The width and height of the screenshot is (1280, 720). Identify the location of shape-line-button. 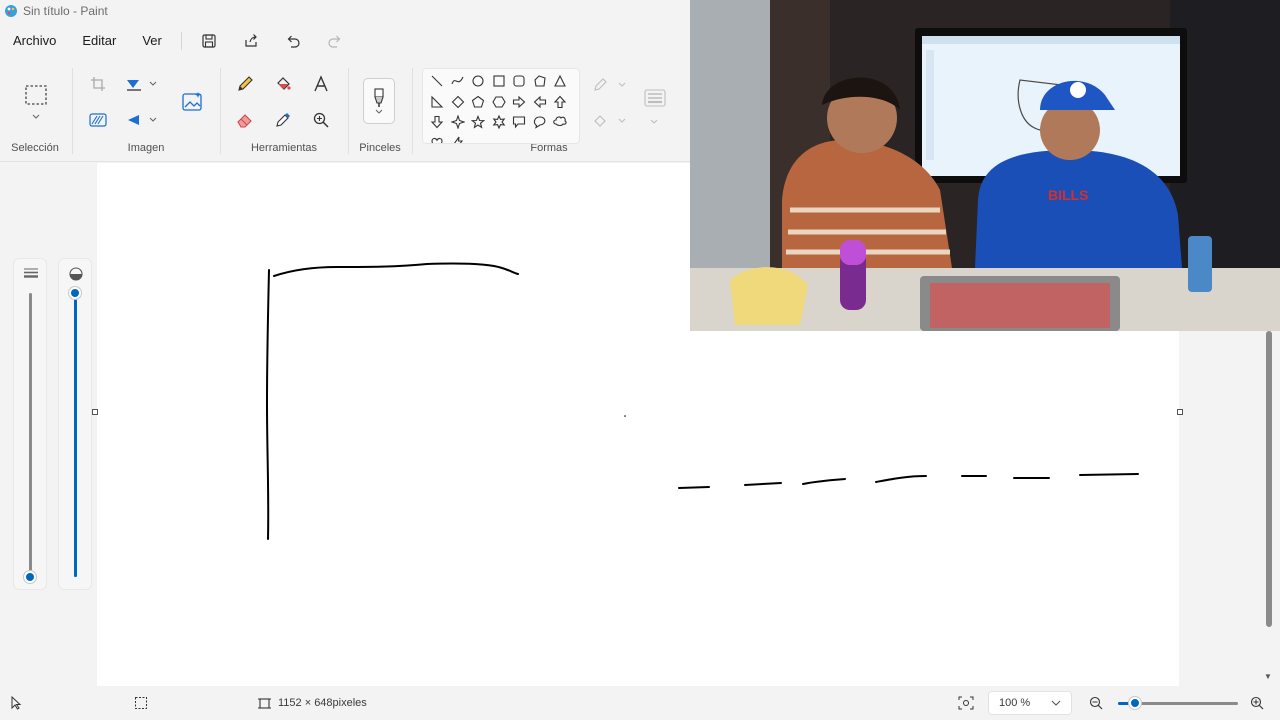
(437, 81).